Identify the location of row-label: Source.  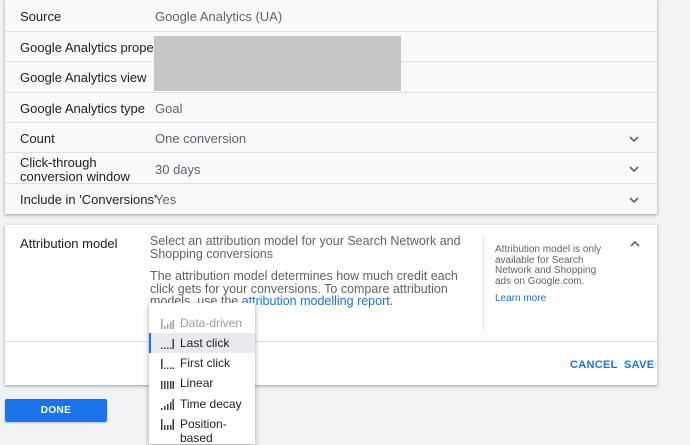
(41, 16).